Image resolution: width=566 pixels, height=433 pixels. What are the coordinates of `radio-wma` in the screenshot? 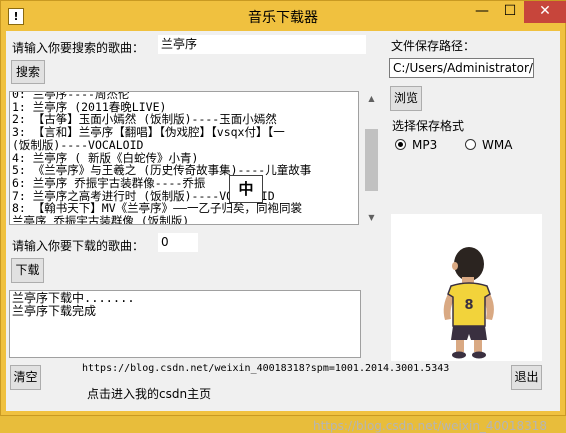 It's located at (470, 144).